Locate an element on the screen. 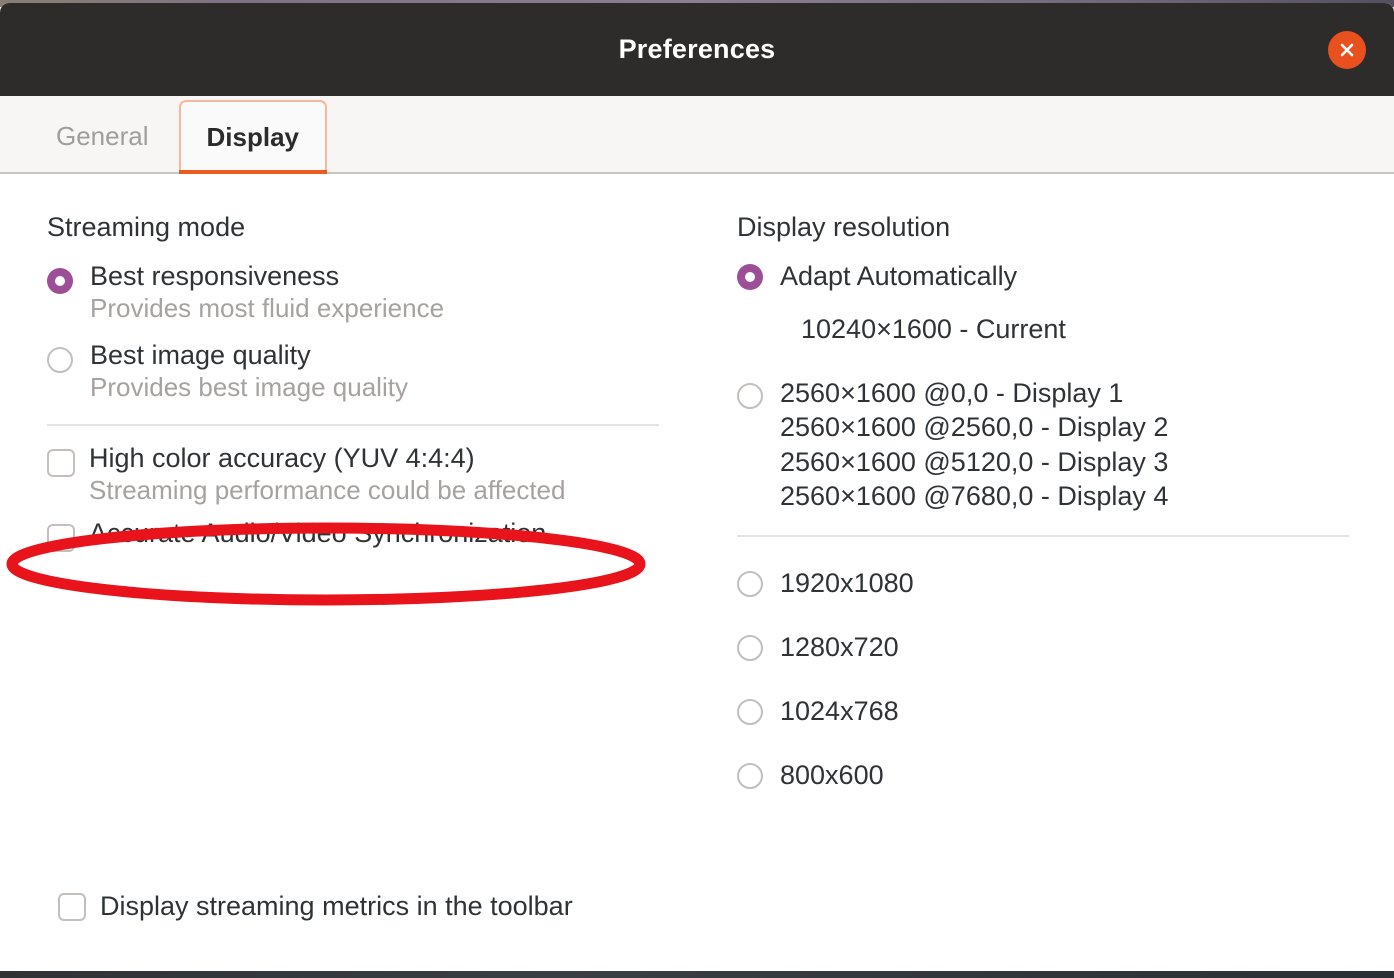 The image size is (1394, 978). radio-indicator-unselected is located at coordinates (60, 360).